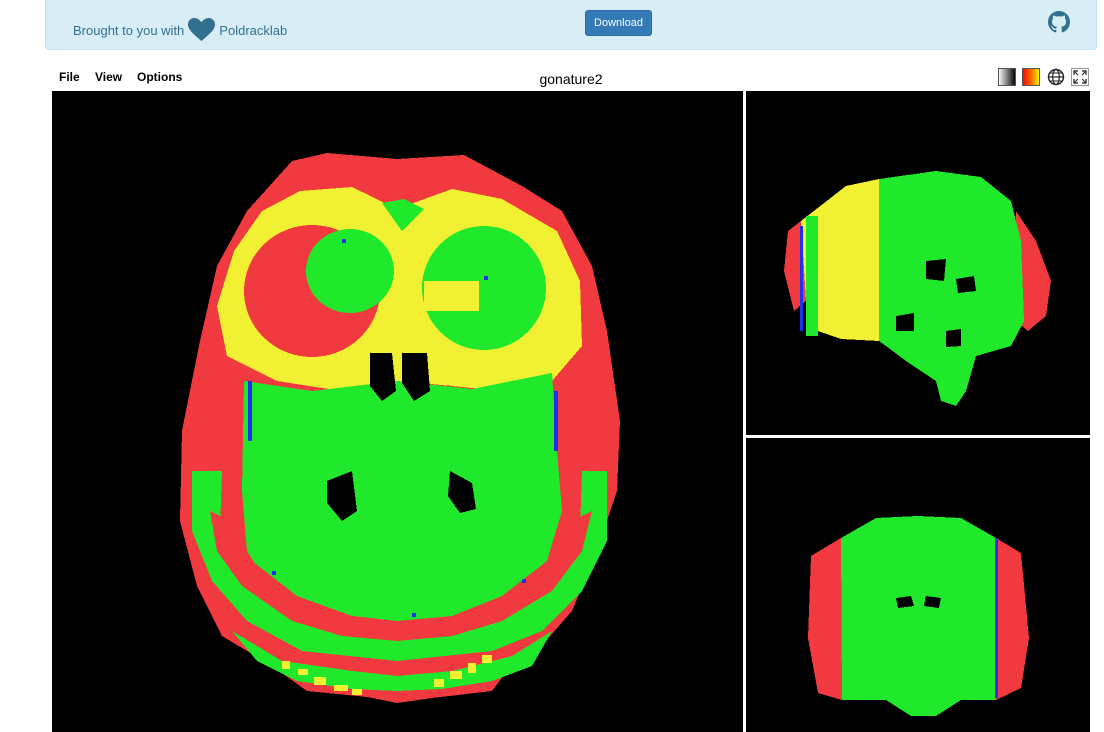  What do you see at coordinates (1059, 22) in the screenshot?
I see `github-icon` at bounding box center [1059, 22].